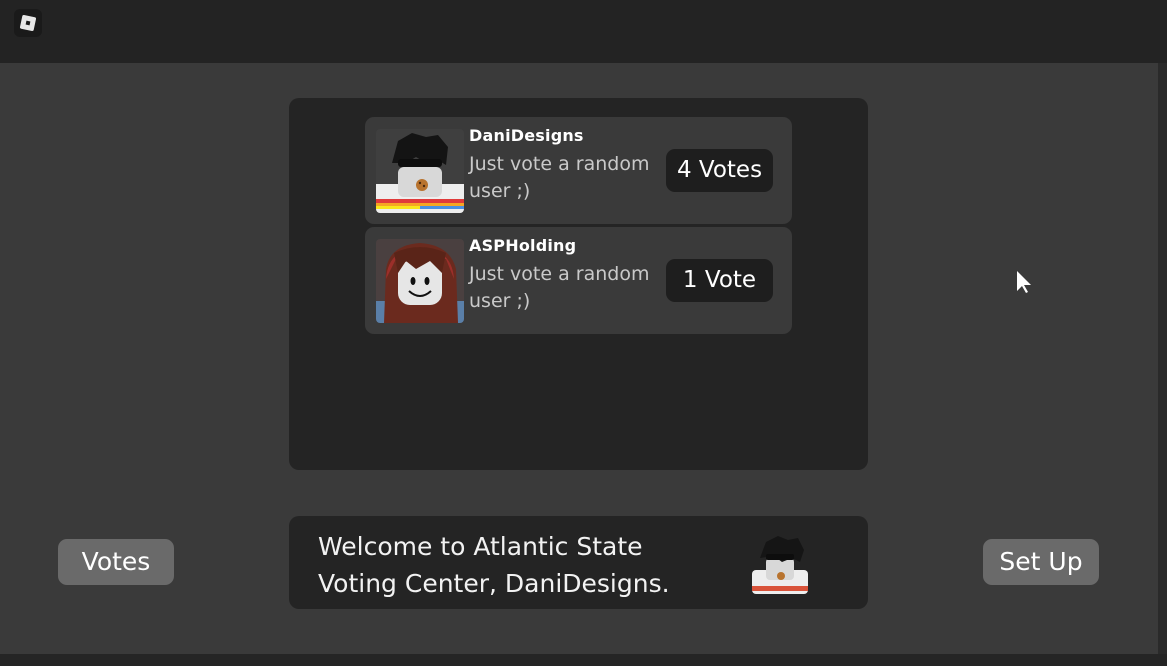 The width and height of the screenshot is (1167, 666). Describe the element at coordinates (1162, 358) in the screenshot. I see `right-edge` at that location.